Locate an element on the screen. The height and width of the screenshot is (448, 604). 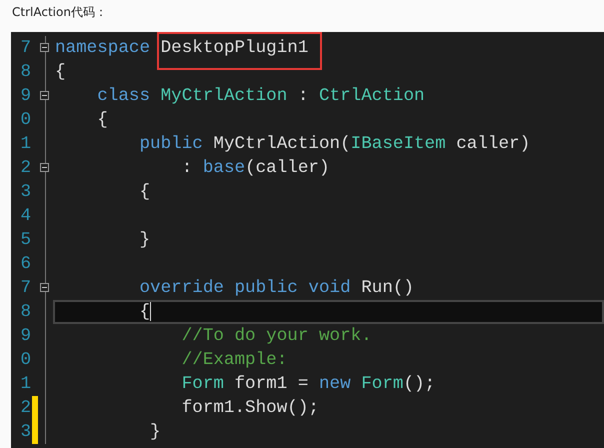
code-comment: //Example: is located at coordinates (235, 360).